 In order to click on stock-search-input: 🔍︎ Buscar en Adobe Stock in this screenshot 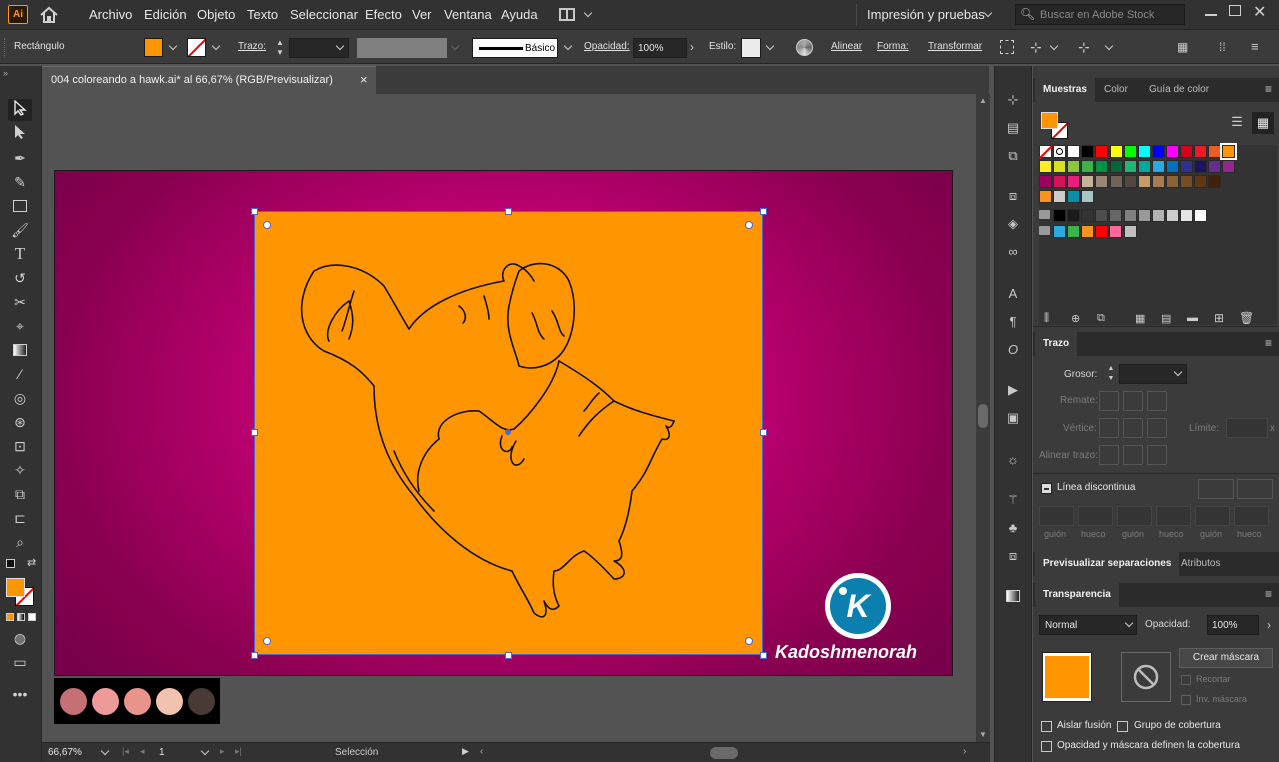, I will do `click(1100, 14)`.